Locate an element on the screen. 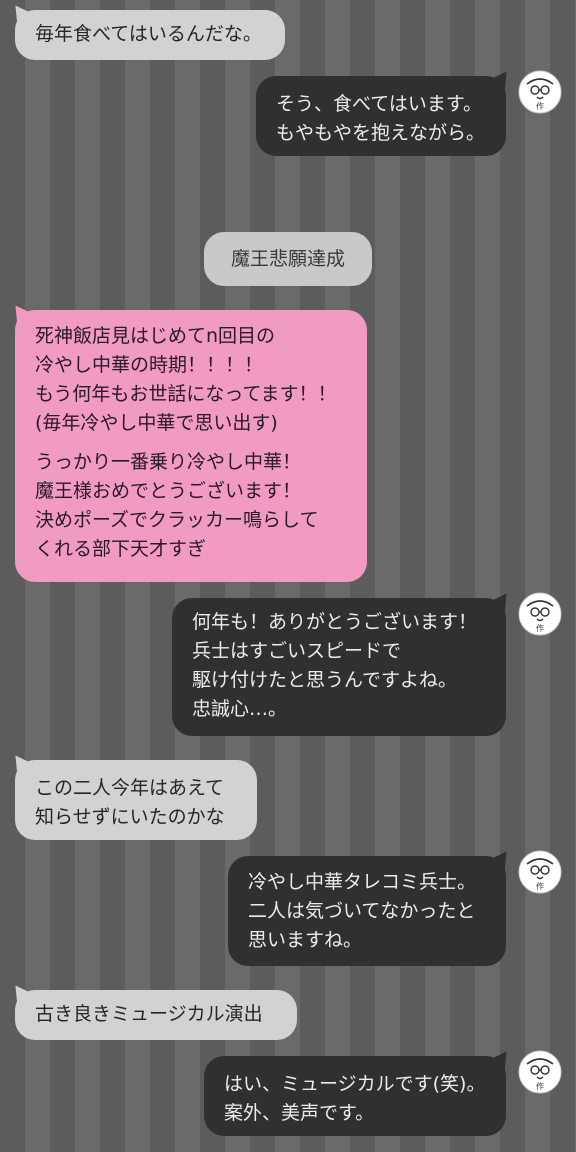 This screenshot has height=1152, width=576. message-text: 決めポーズでクラッカー鳴らして is located at coordinates (177, 520).